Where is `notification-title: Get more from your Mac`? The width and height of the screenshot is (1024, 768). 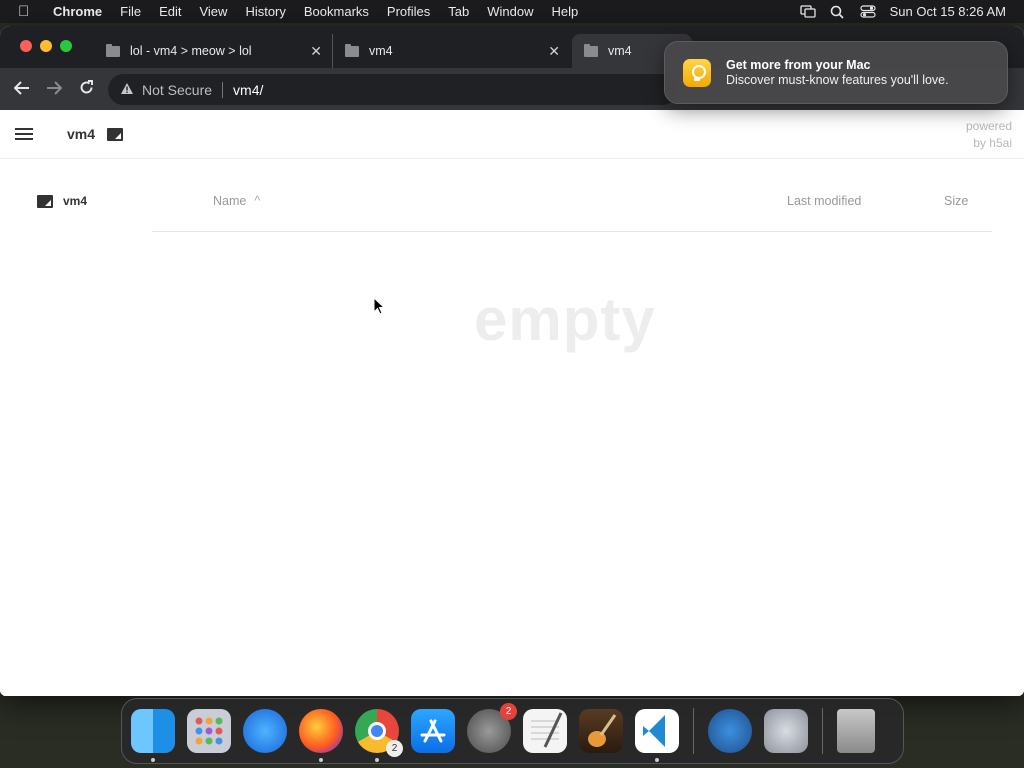 notification-title: Get more from your Mac is located at coordinates (798, 65).